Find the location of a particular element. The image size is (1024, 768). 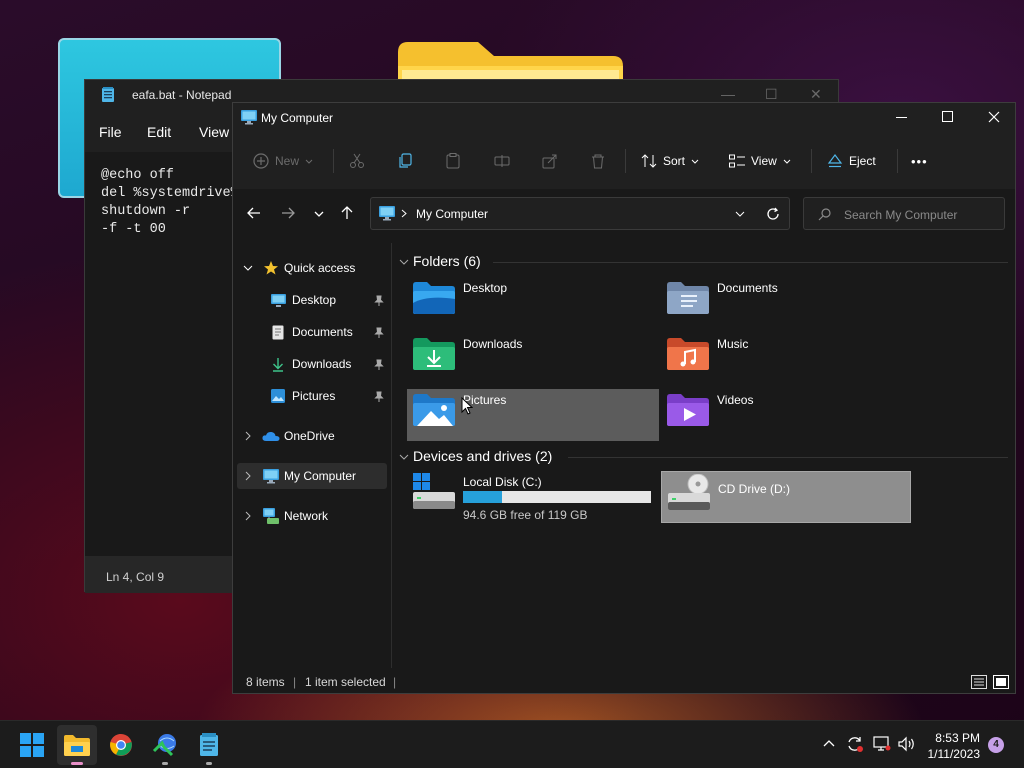

notification-badge: 4 is located at coordinates (996, 745).